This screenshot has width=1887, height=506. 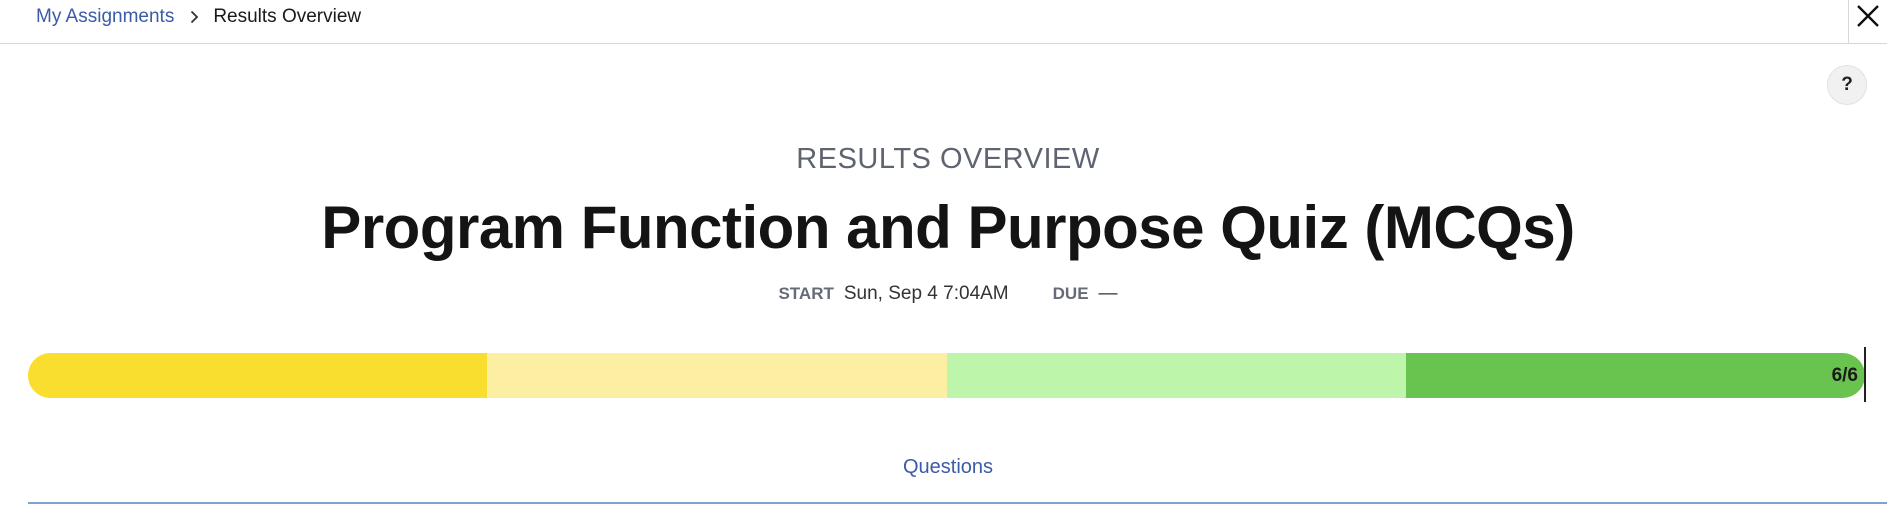 What do you see at coordinates (194, 17) in the screenshot?
I see `chevron-right-icon` at bounding box center [194, 17].